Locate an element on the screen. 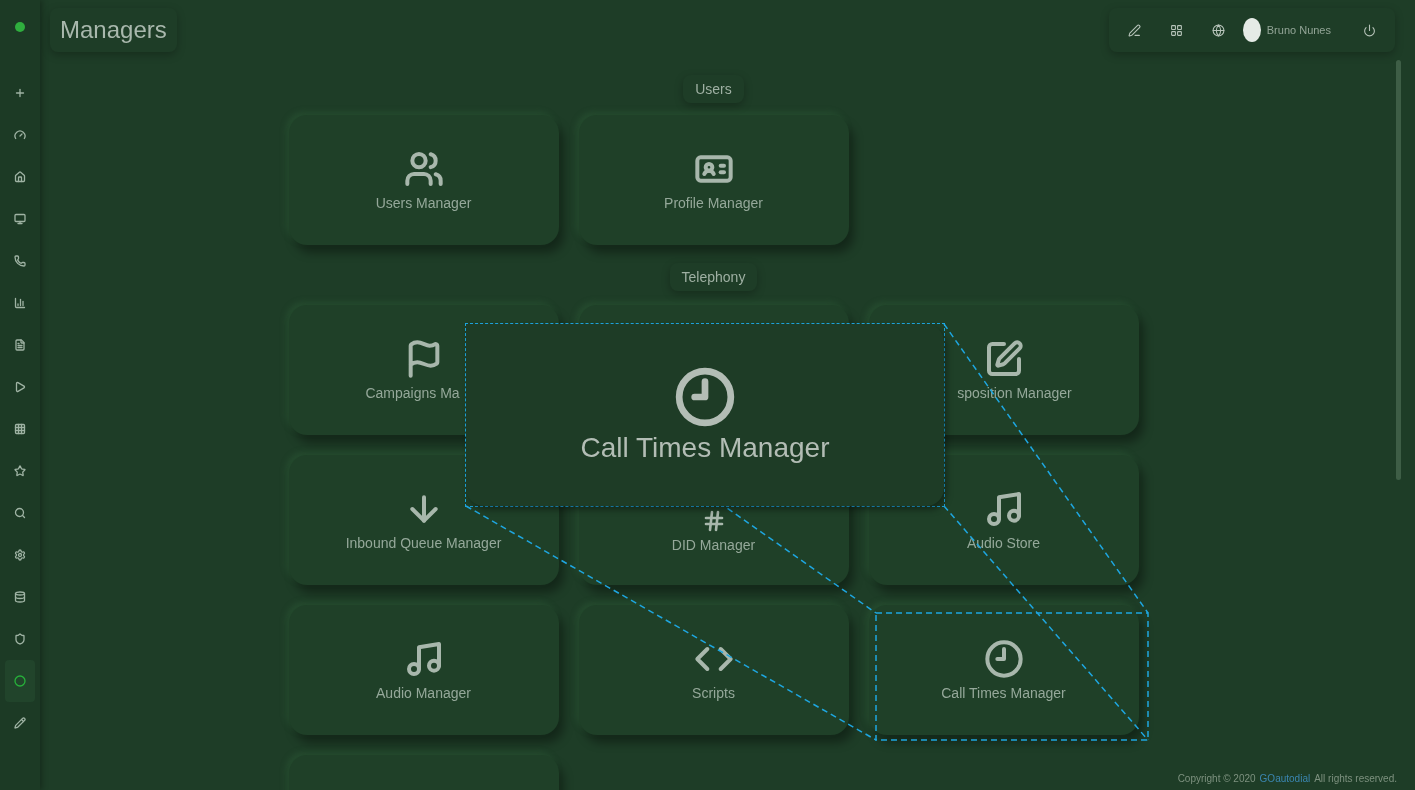 This screenshot has height=790, width=1415. section-title: Telephony is located at coordinates (713, 277).